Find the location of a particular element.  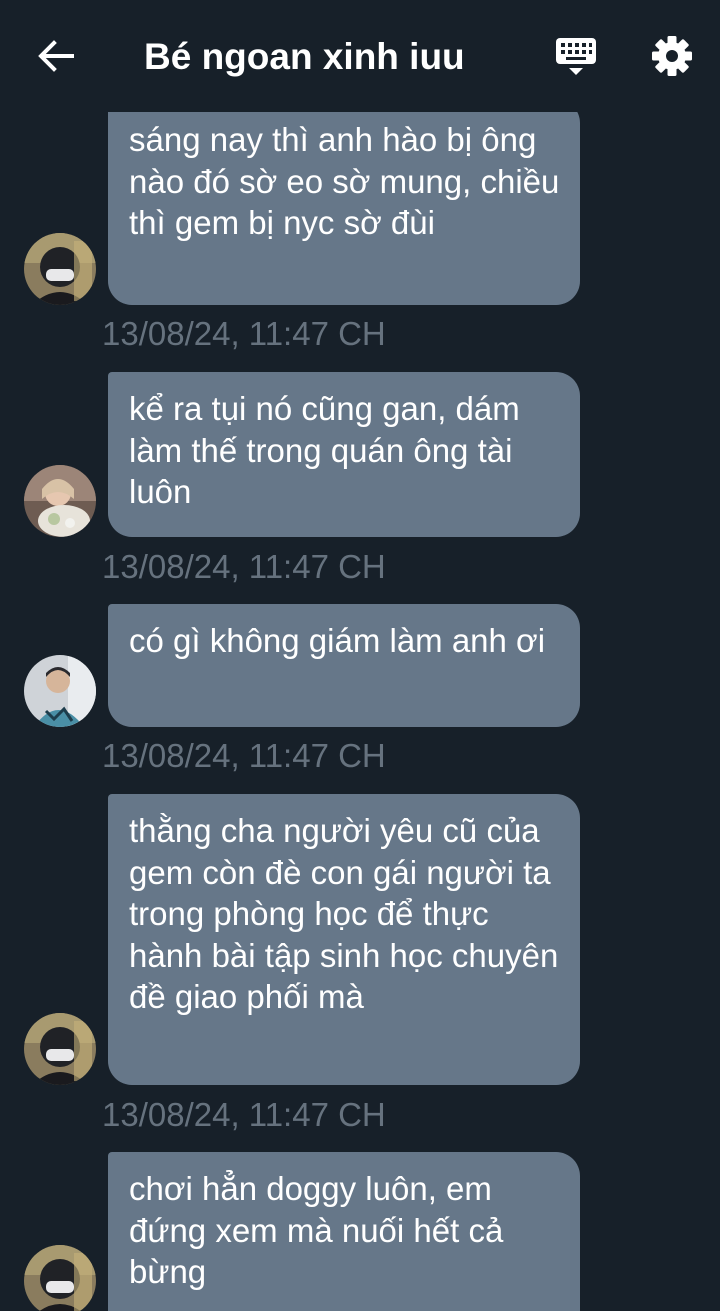

back-button is located at coordinates (56, 58).